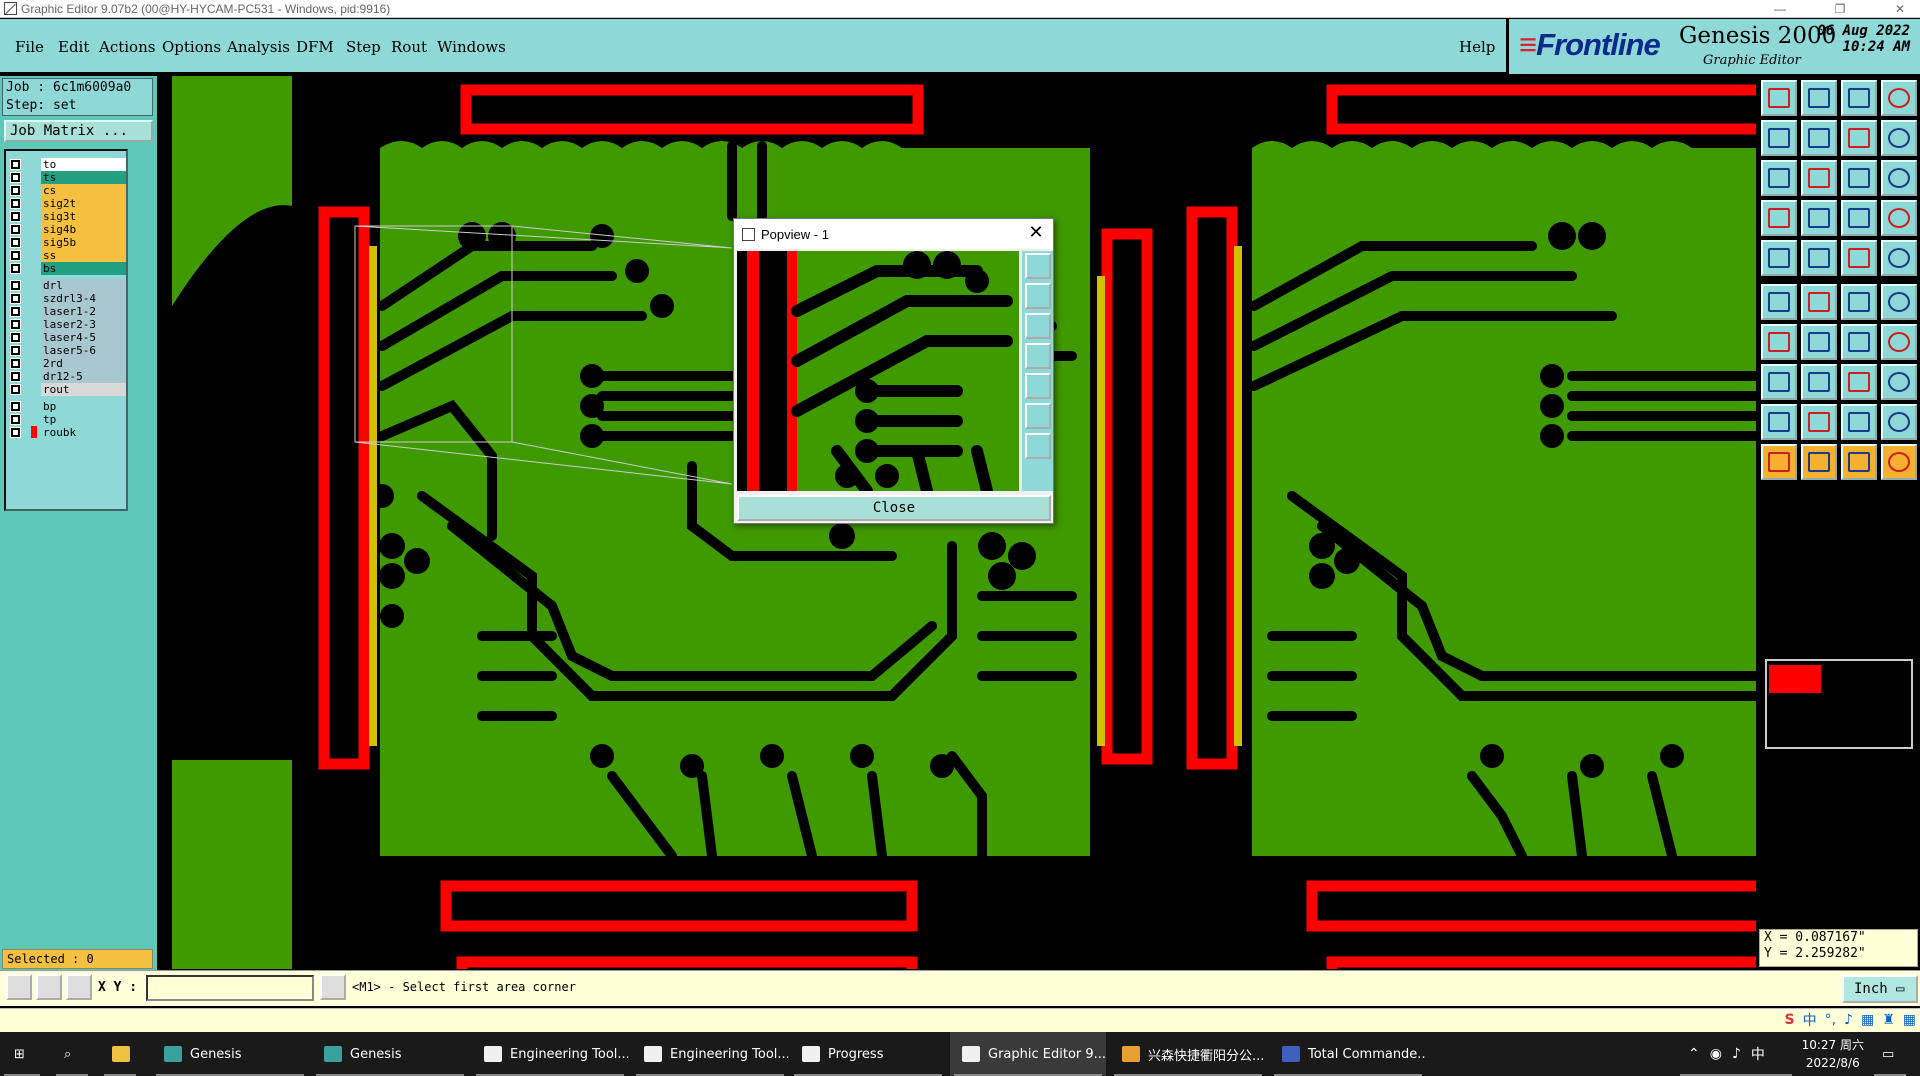  What do you see at coordinates (868, 1054) in the screenshot?
I see `taskbar-item: Progress` at bounding box center [868, 1054].